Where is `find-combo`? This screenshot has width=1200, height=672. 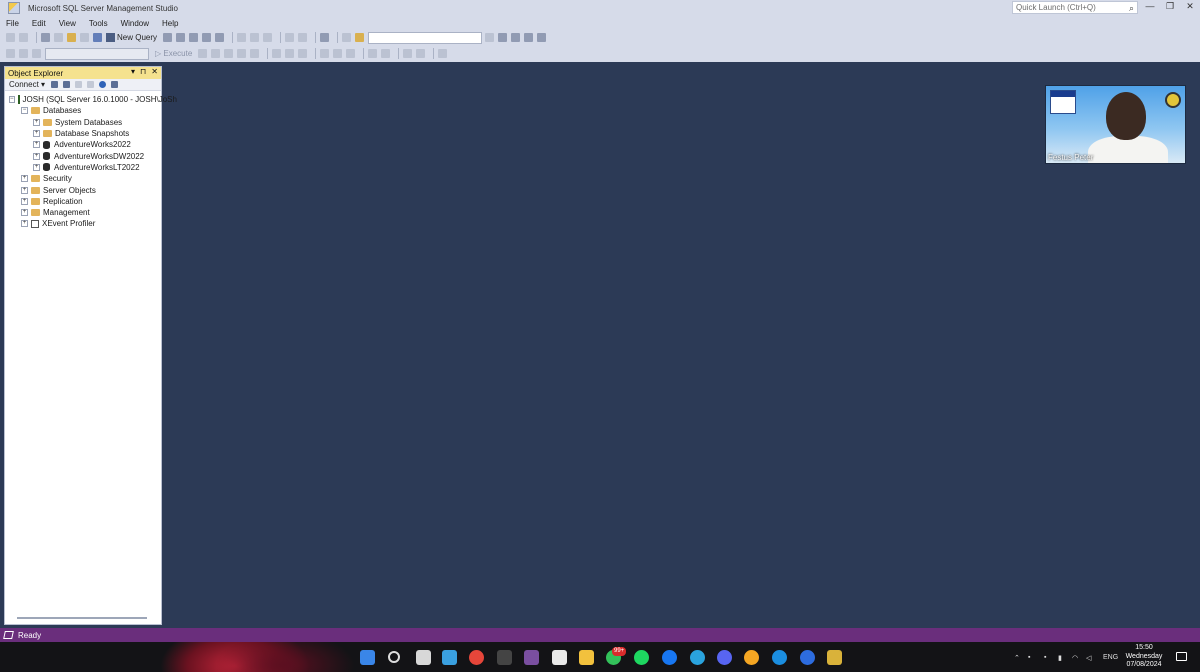
find-combo is located at coordinates (425, 37).